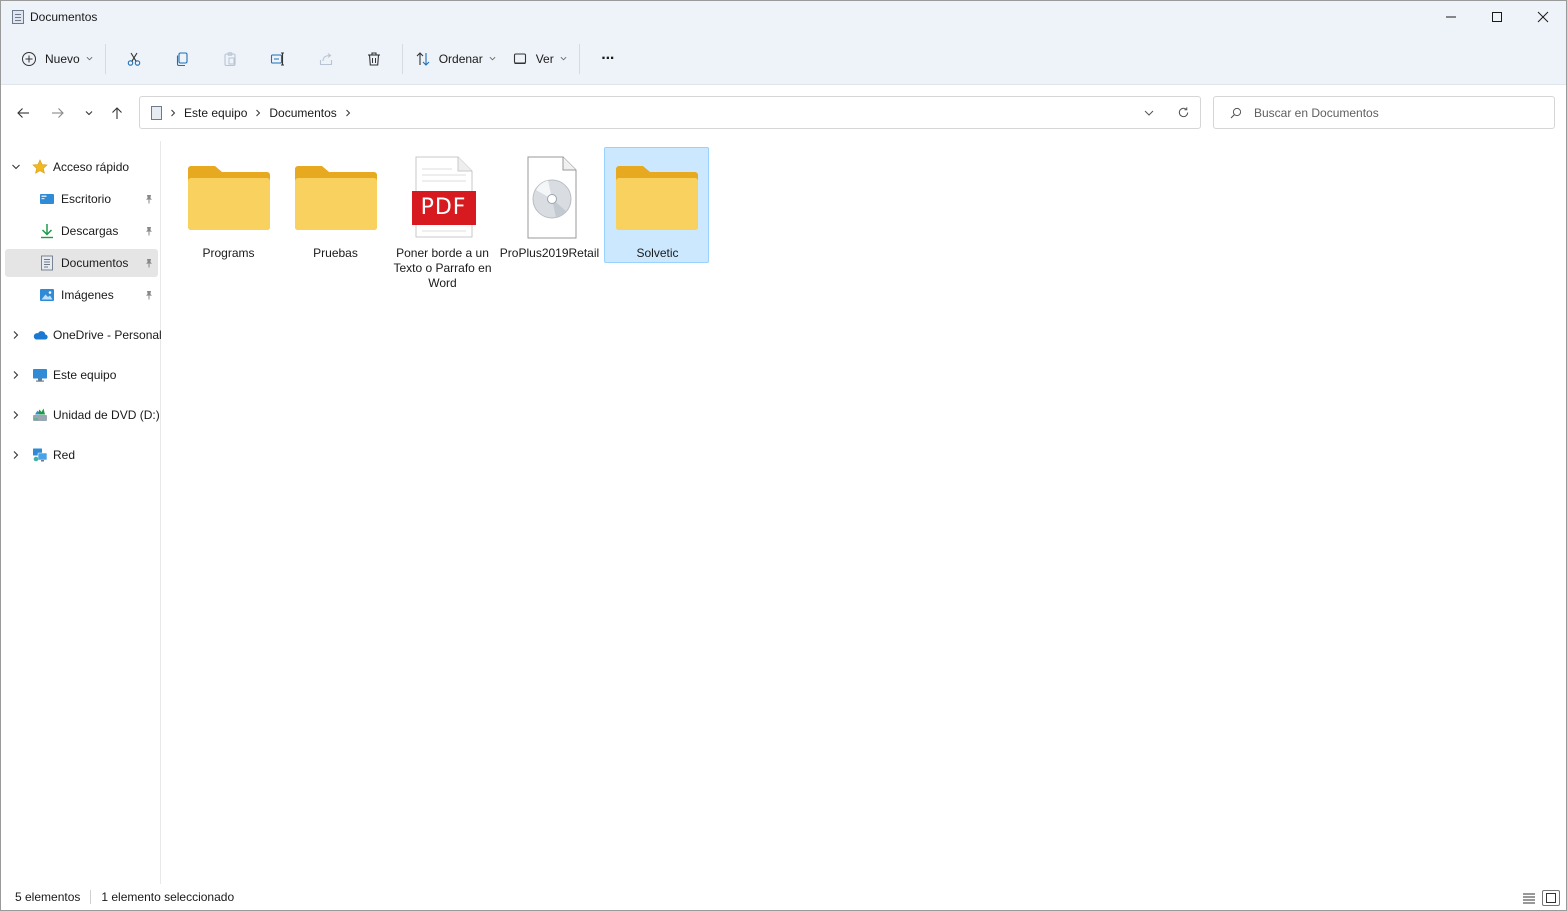 This screenshot has height=911, width=1567. I want to click on search-box, so click(1384, 112).